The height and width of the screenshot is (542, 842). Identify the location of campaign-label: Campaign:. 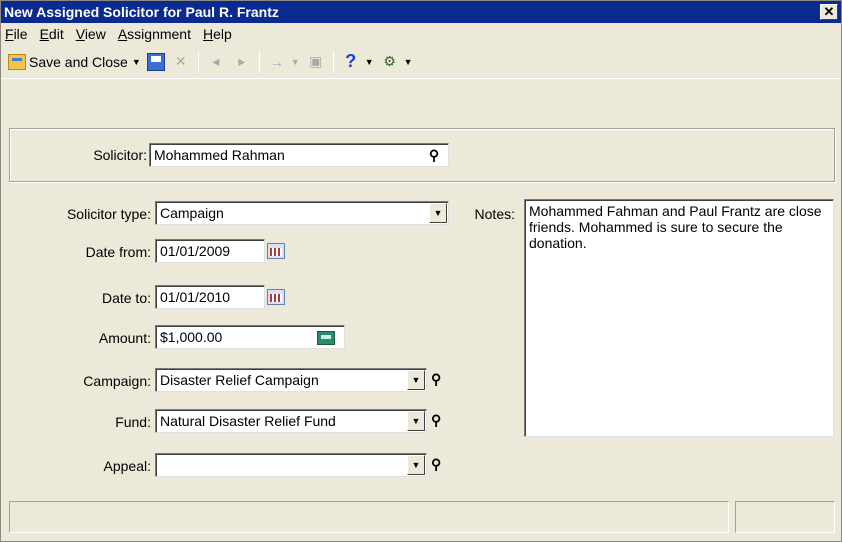
(117, 381).